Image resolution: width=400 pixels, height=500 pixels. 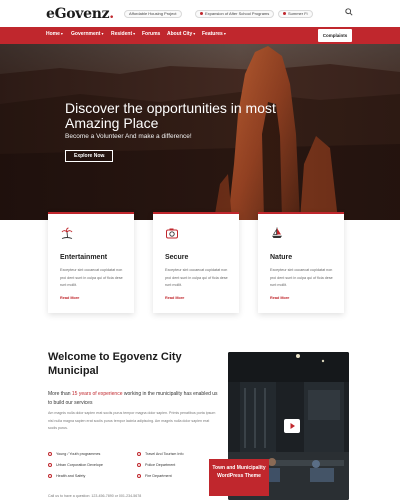 I want to click on service-item: Police Department, so click(x=156, y=464).